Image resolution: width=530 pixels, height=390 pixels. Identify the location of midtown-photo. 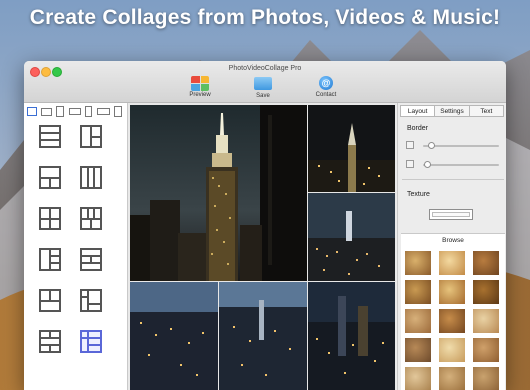
(263, 336).